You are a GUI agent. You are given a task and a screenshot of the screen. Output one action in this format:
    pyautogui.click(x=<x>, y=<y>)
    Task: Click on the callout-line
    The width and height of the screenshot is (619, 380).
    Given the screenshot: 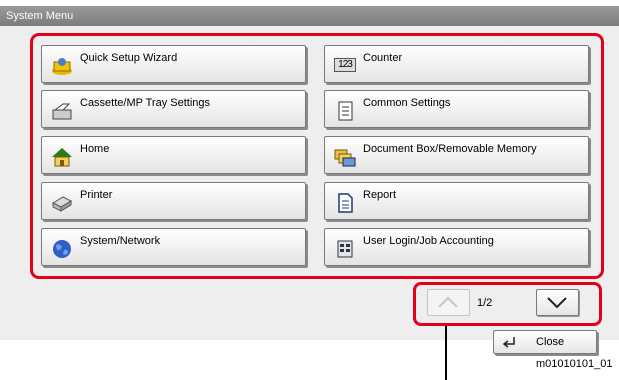 What is the action you would take?
    pyautogui.click(x=446, y=353)
    